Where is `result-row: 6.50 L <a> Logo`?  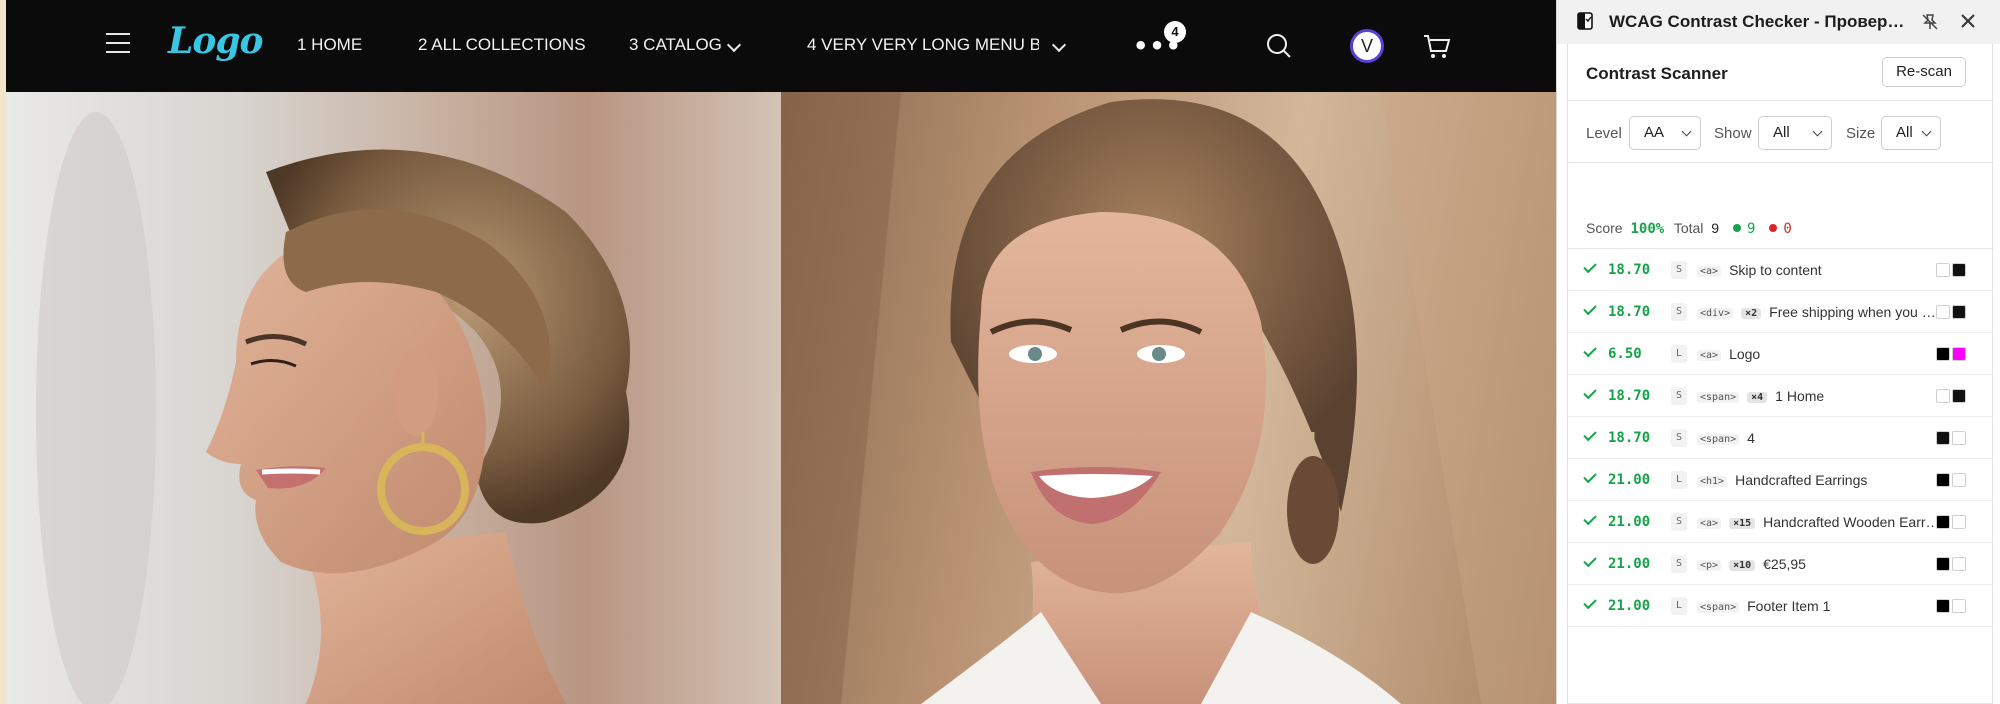
result-row: 6.50 L <a> Logo is located at coordinates (1781, 354).